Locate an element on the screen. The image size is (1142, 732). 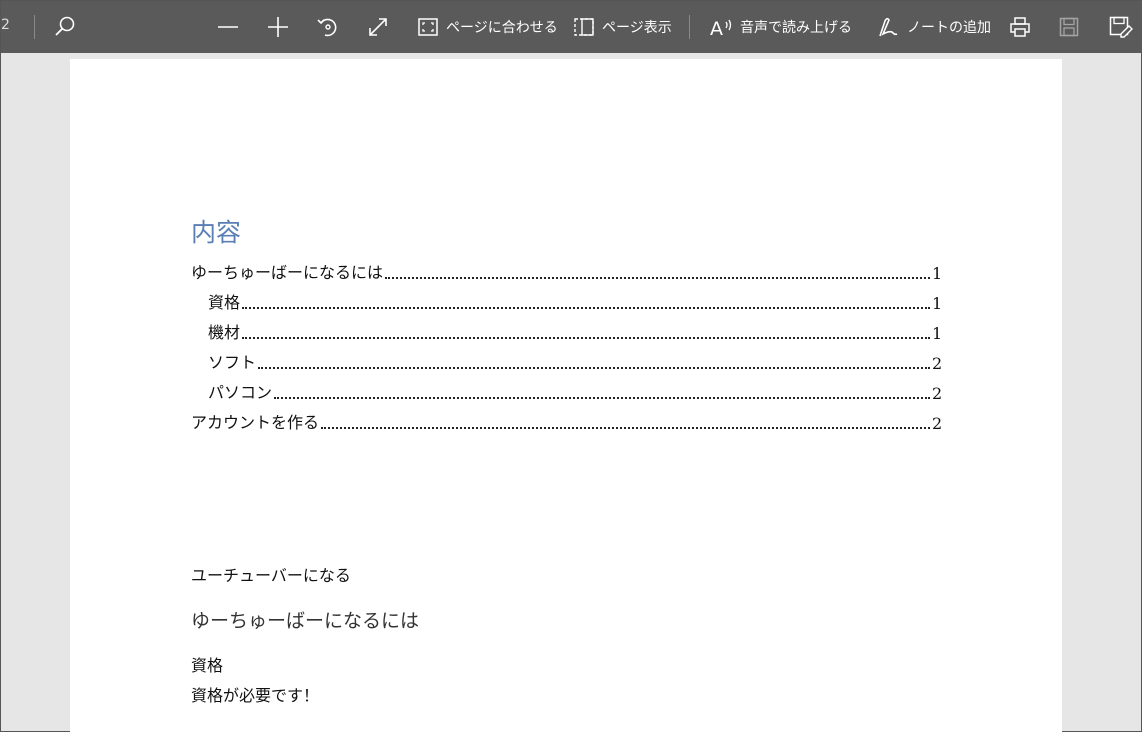
zoom-in-button is located at coordinates (278, 27).